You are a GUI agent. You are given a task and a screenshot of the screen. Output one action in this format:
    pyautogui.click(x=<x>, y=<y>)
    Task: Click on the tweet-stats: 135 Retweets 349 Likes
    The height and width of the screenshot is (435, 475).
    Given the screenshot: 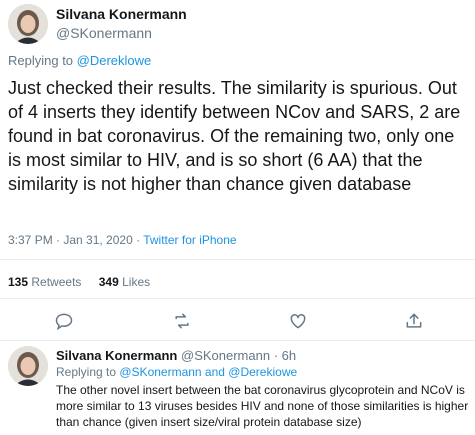 What is the action you would take?
    pyautogui.click(x=79, y=282)
    